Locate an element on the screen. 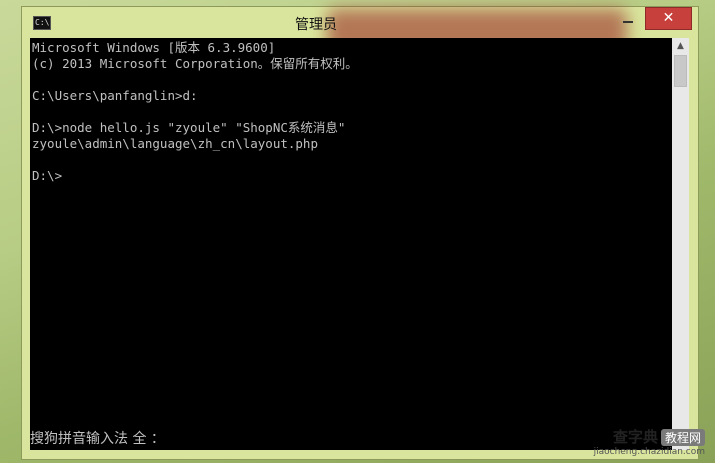 This screenshot has height=463, width=715. window-title: 管理员 is located at coordinates (316, 25).